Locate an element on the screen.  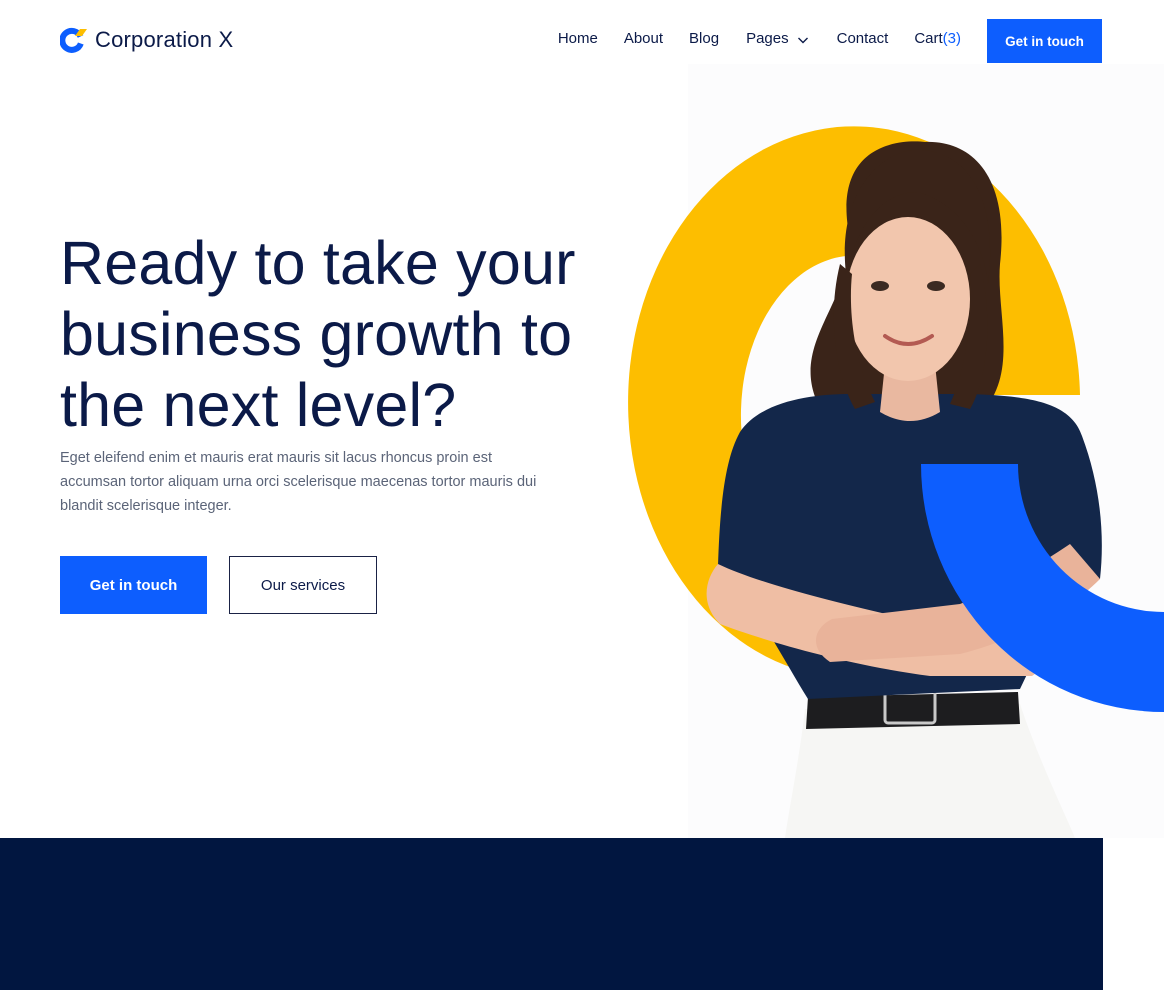
header-get-in-touch-button: Get in touch is located at coordinates (1044, 41).